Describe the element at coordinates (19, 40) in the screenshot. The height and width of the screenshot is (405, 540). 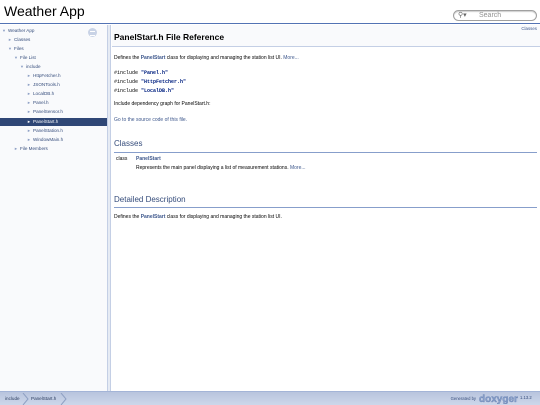
I see `sidebar-item-classes: ► Classes` at that location.